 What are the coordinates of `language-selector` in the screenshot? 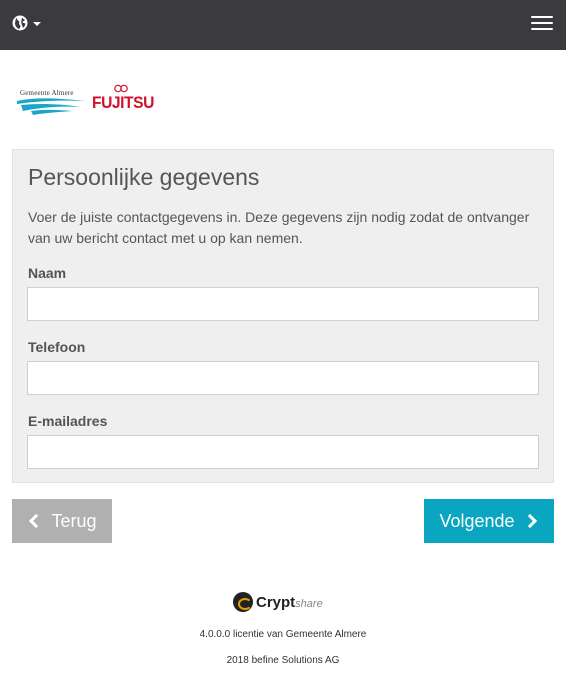 It's located at (26, 23).